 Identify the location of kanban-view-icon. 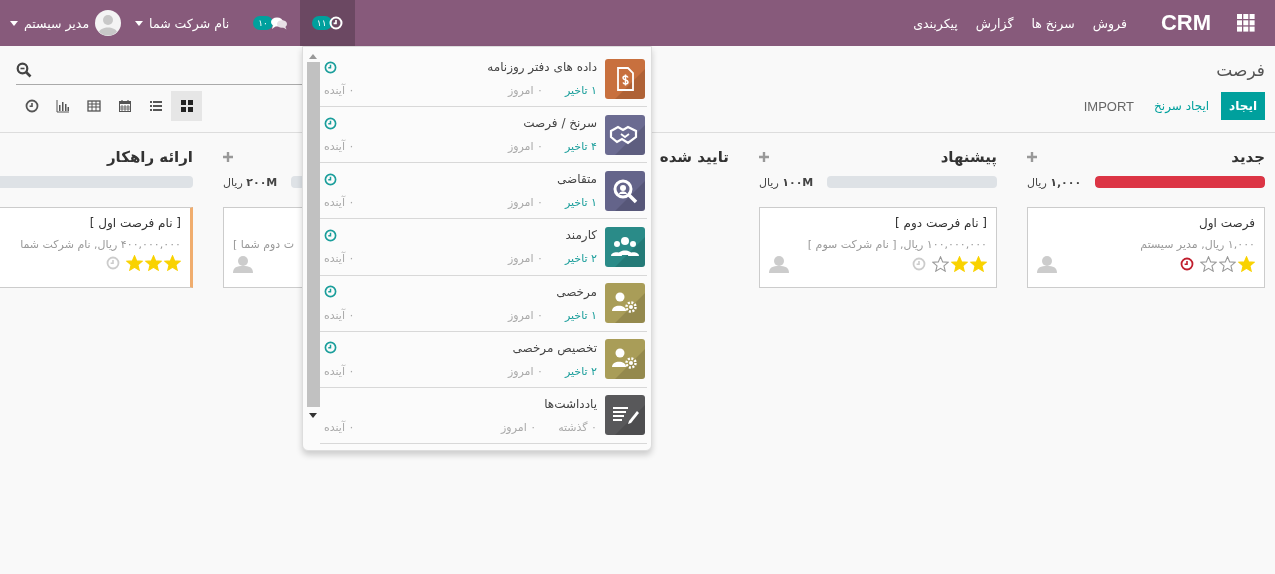
(186, 106).